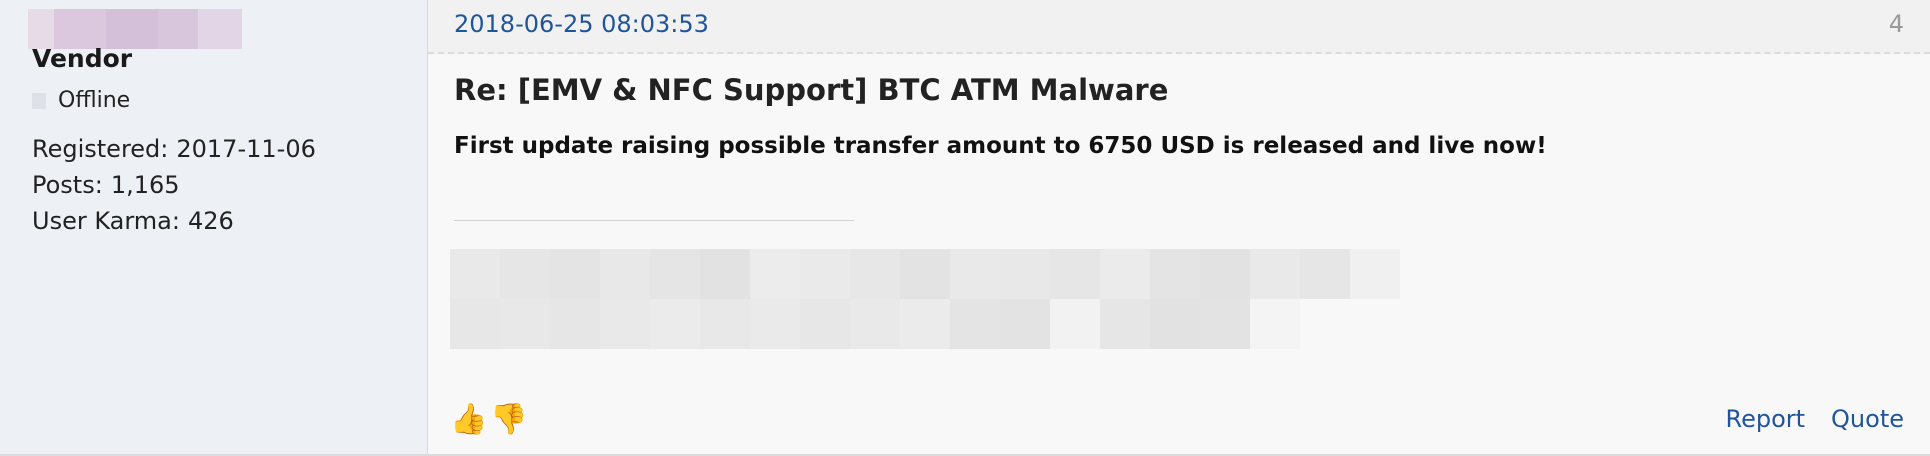  Describe the element at coordinates (106, 221) in the screenshot. I see `stat-label: User Karma:` at that location.